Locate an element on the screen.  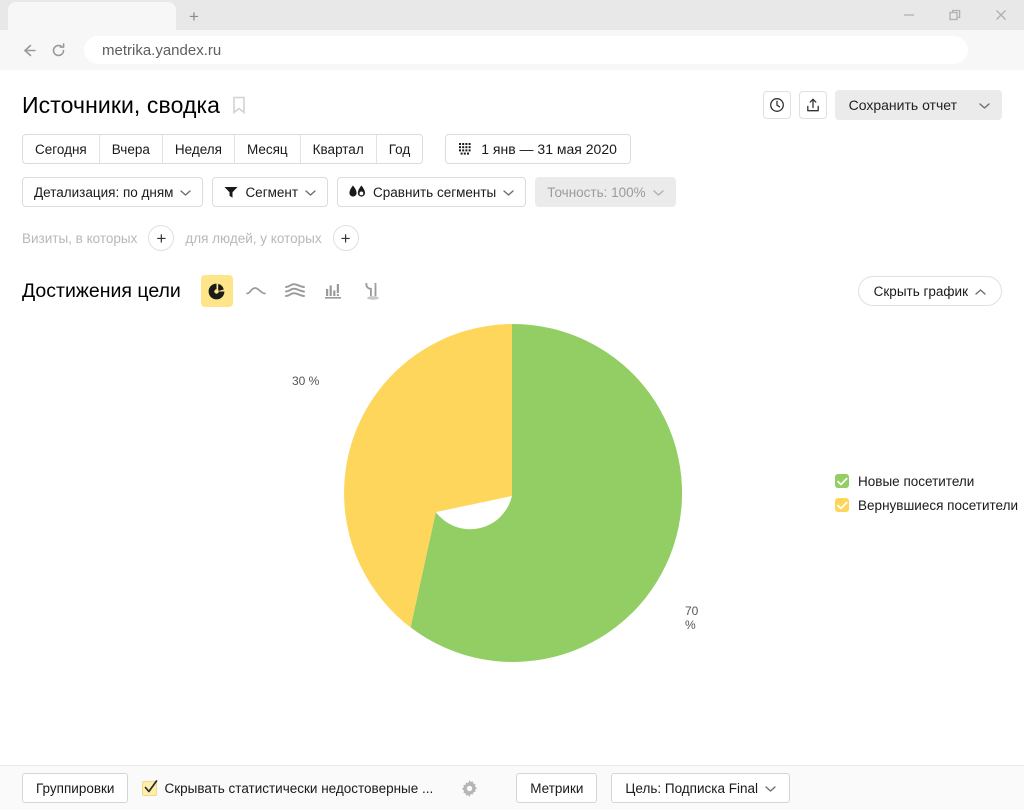
period-tab-quarter: Квартал is located at coordinates (339, 149).